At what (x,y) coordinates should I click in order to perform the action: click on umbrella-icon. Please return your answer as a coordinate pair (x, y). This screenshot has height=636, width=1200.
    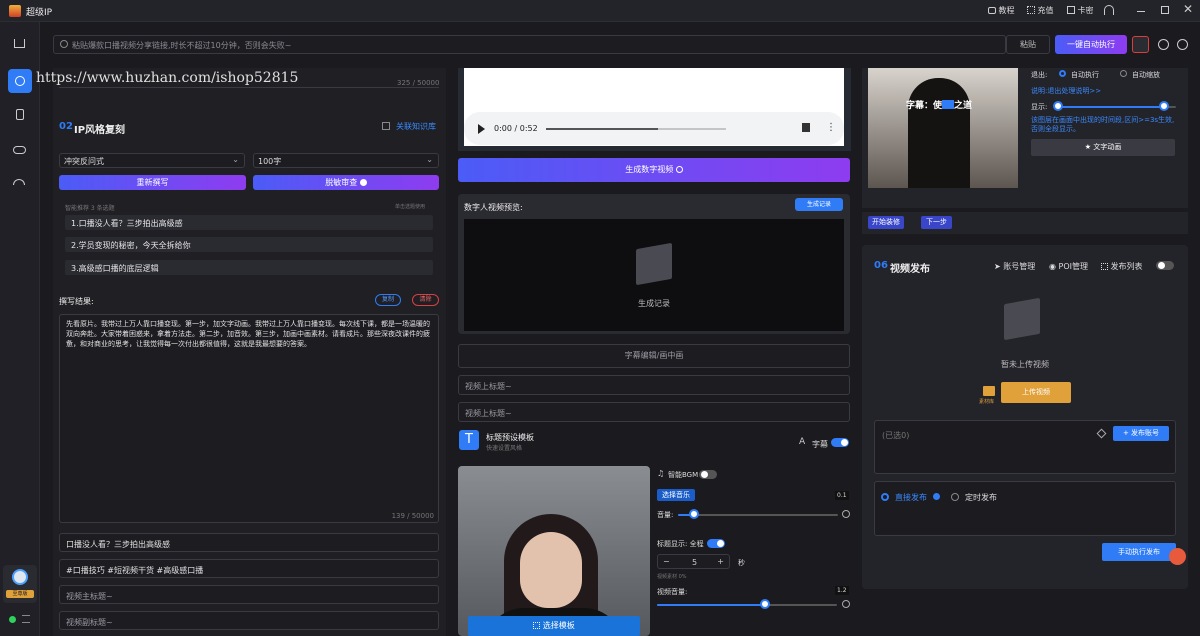
    Looking at the image, I should click on (19, 182).